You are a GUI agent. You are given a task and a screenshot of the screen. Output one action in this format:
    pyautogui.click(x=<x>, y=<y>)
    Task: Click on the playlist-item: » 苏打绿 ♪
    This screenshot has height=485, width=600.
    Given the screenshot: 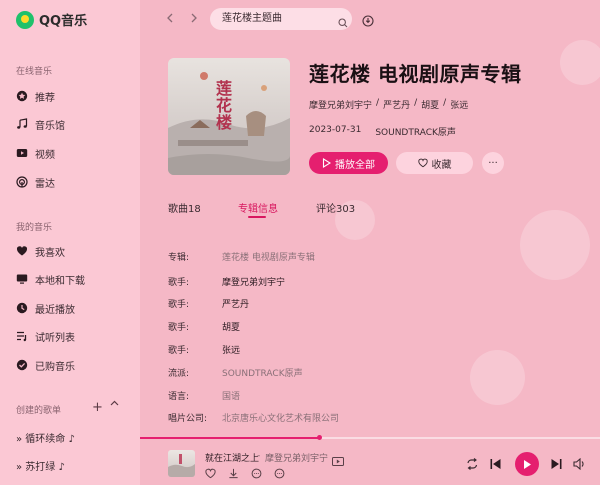 What is the action you would take?
    pyautogui.click(x=40, y=465)
    